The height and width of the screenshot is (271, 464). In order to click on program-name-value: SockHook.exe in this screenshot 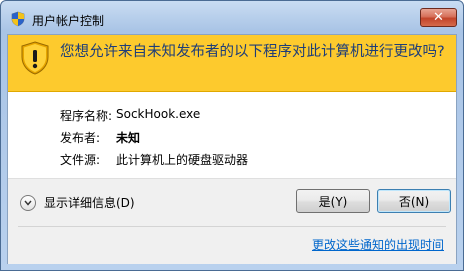, I will do `click(158, 114)`.